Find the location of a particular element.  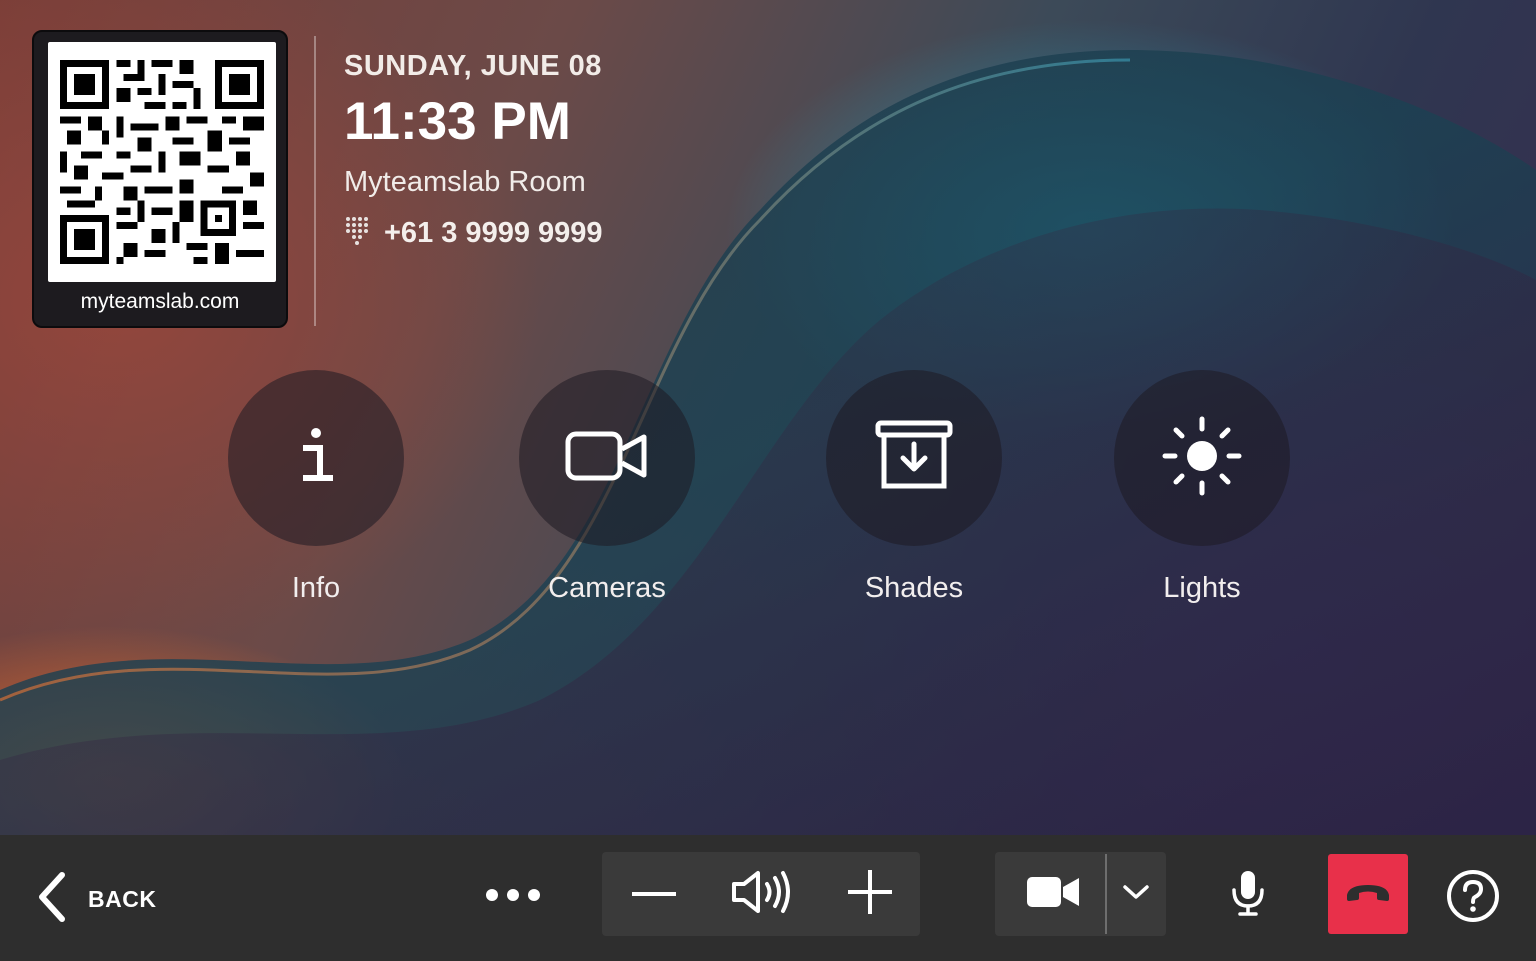

hang-up-button is located at coordinates (1368, 894).